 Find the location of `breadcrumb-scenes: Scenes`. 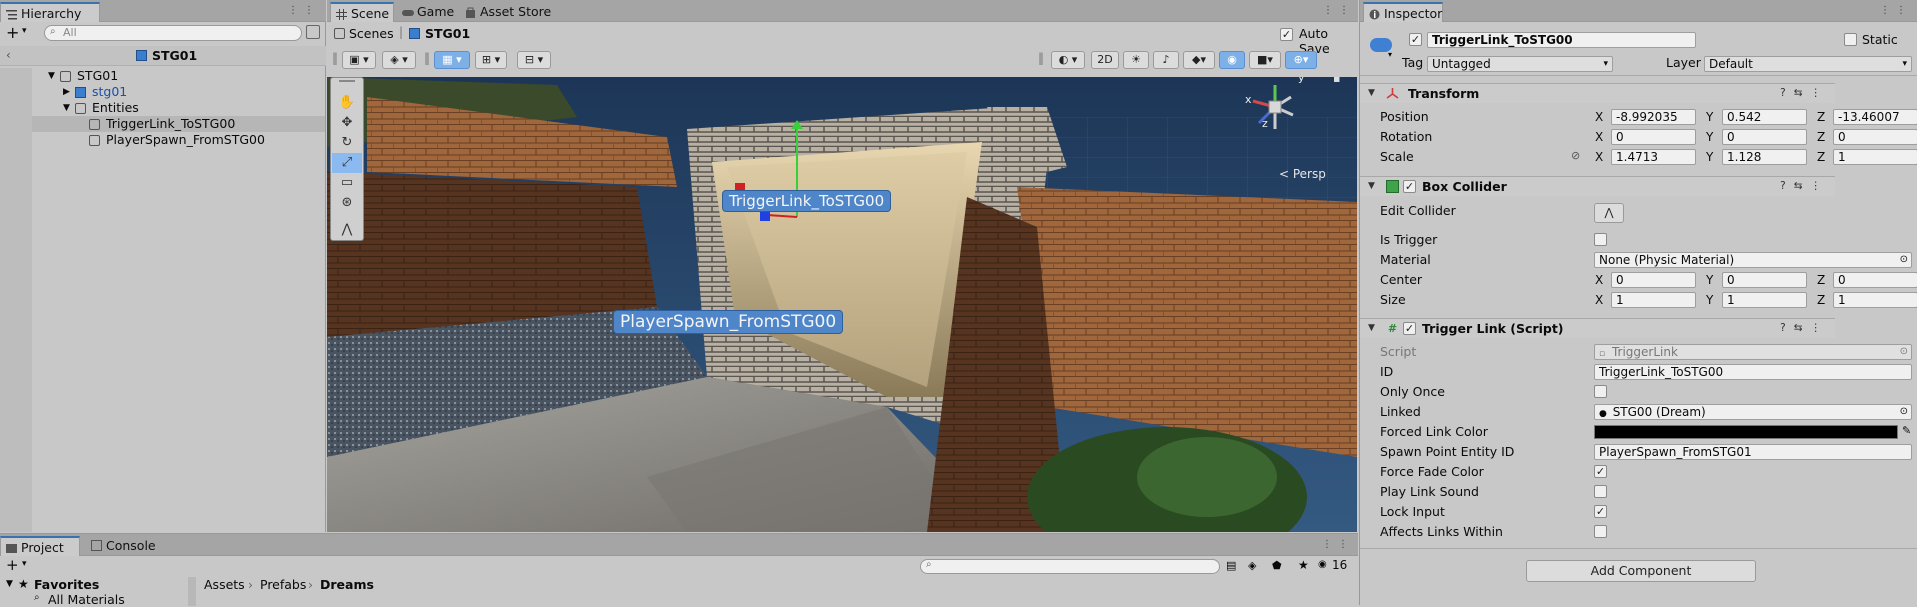

breadcrumb-scenes: Scenes is located at coordinates (371, 33).